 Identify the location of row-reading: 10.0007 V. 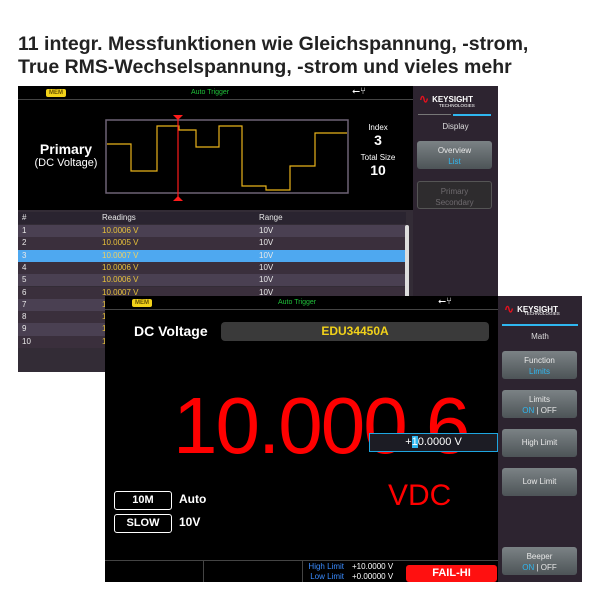
(120, 255).